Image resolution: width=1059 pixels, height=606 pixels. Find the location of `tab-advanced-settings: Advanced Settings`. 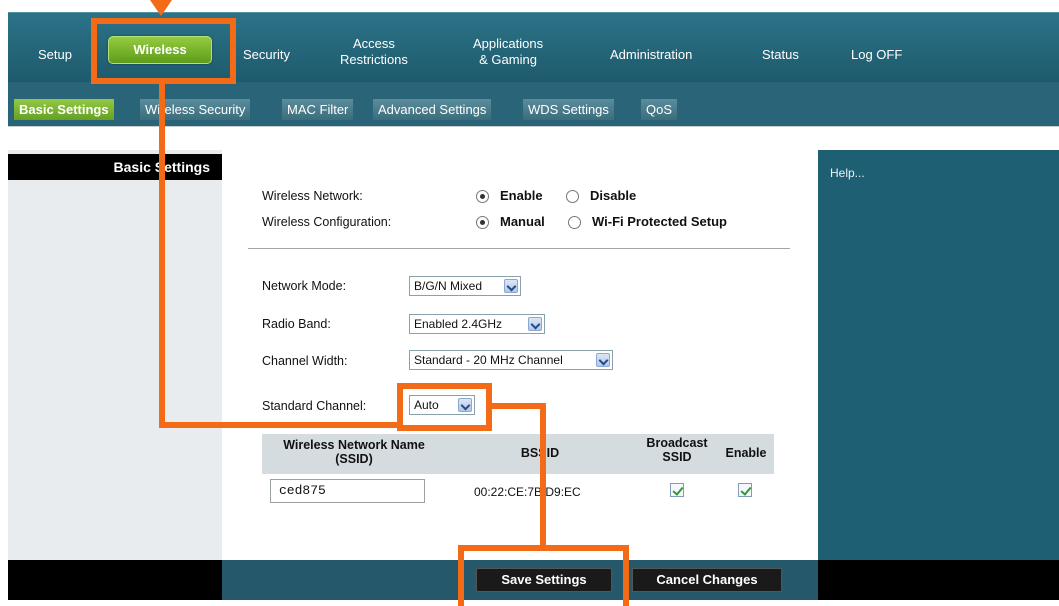

tab-advanced-settings: Advanced Settings is located at coordinates (432, 109).